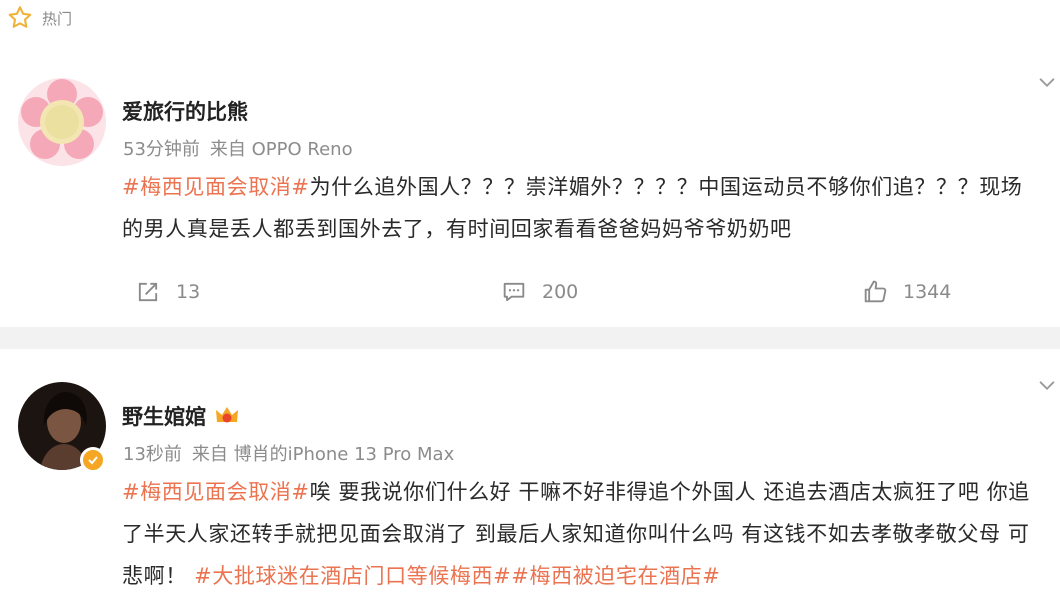 This screenshot has width=1060, height=596. I want to click on like-count: 1344, so click(927, 292).